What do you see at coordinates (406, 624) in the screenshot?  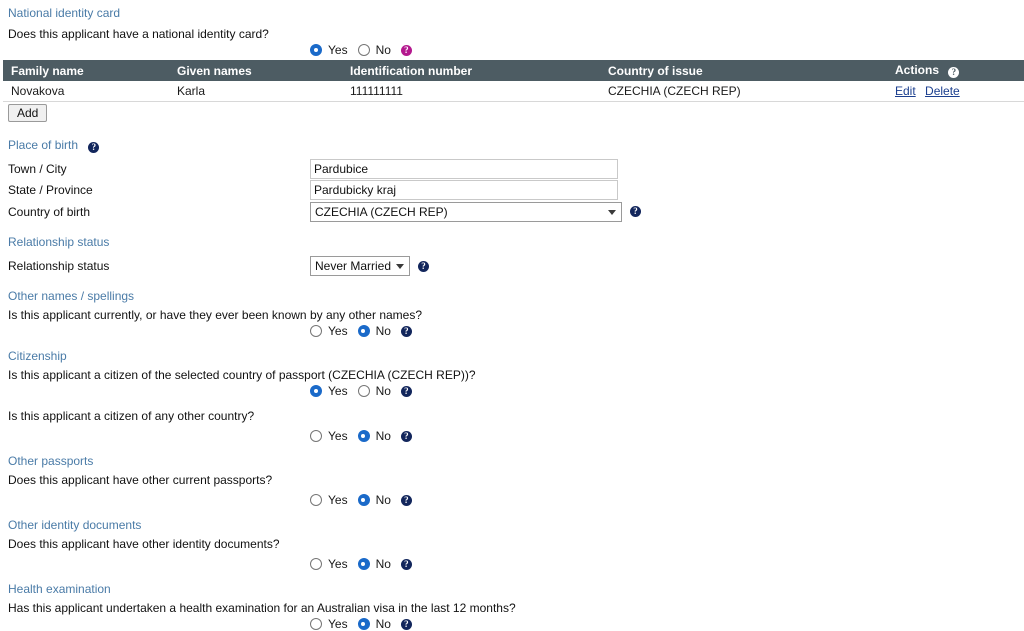 I see `help-icon-health-examination: ?` at bounding box center [406, 624].